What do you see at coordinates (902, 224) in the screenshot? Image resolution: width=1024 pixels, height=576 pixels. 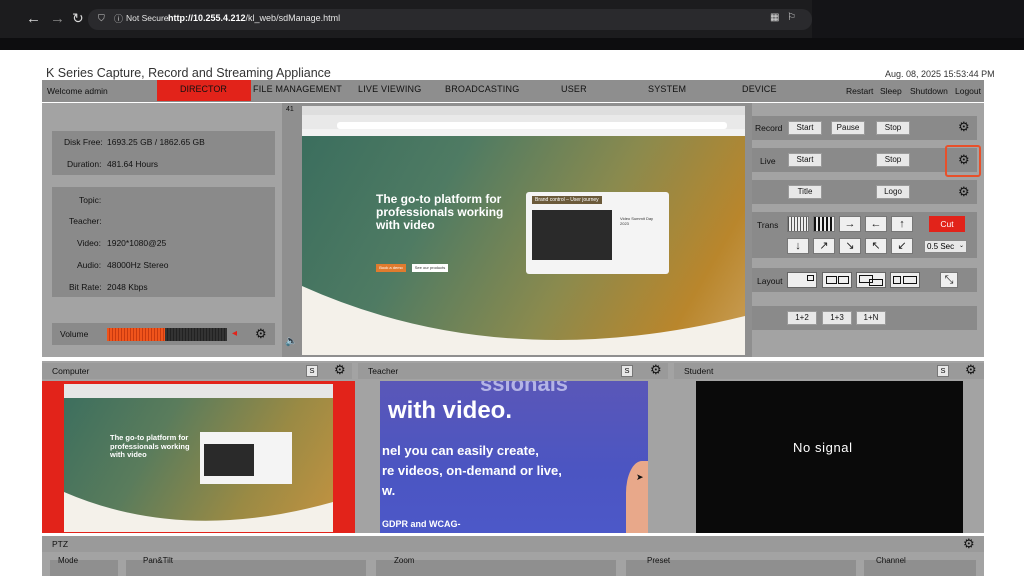 I see `arrow-up-icon: ↑` at bounding box center [902, 224].